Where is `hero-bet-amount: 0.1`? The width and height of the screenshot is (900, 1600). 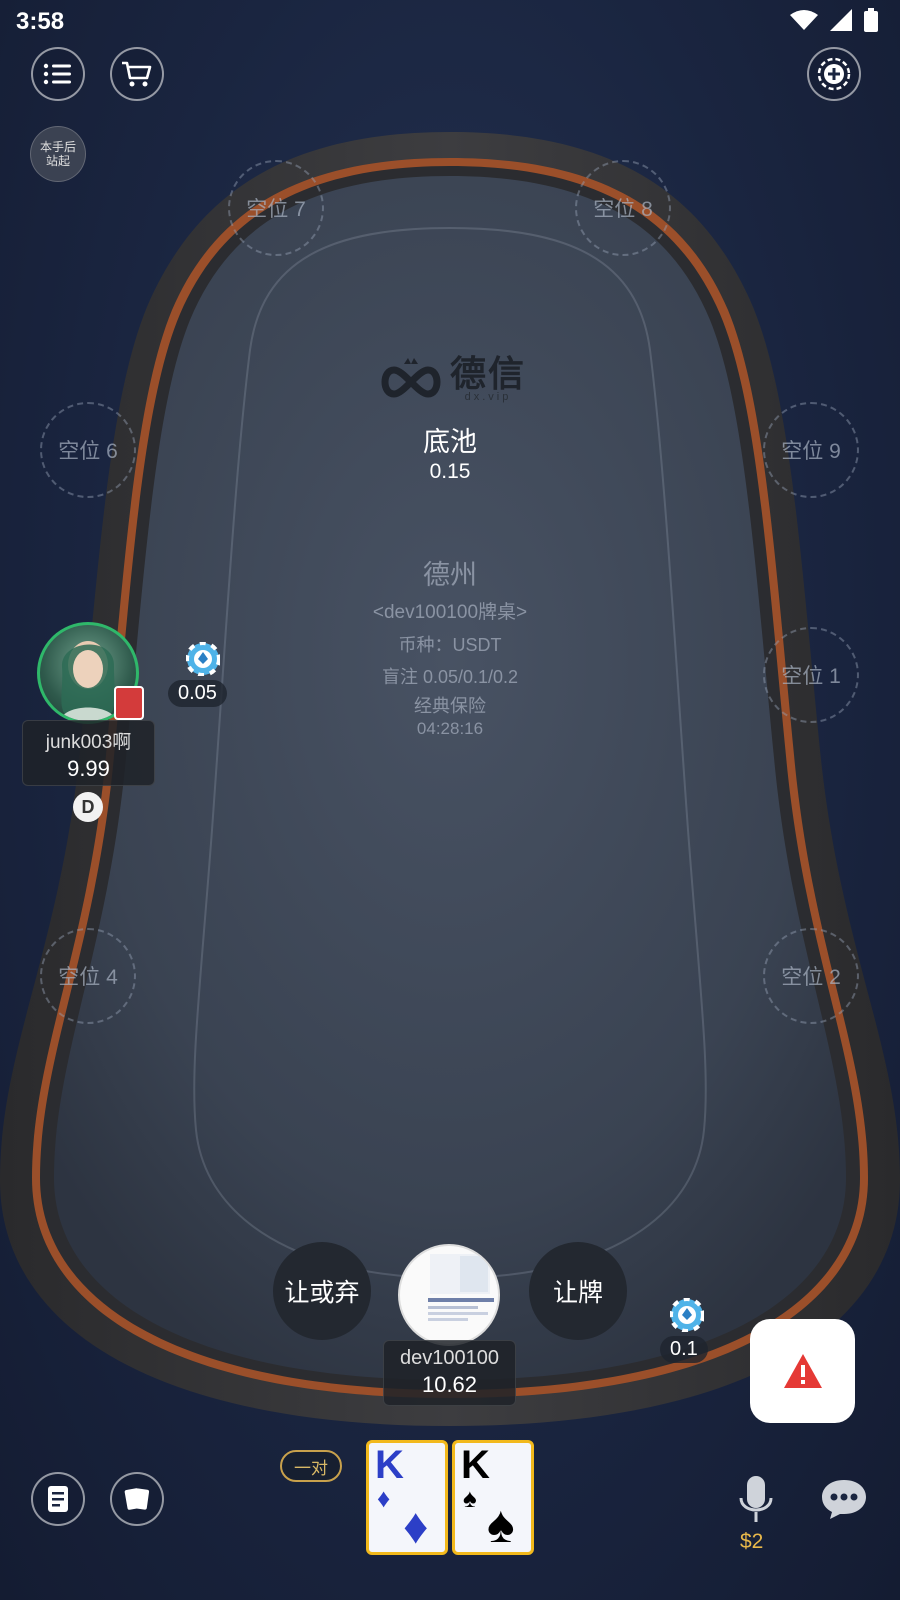 hero-bet-amount: 0.1 is located at coordinates (684, 1349).